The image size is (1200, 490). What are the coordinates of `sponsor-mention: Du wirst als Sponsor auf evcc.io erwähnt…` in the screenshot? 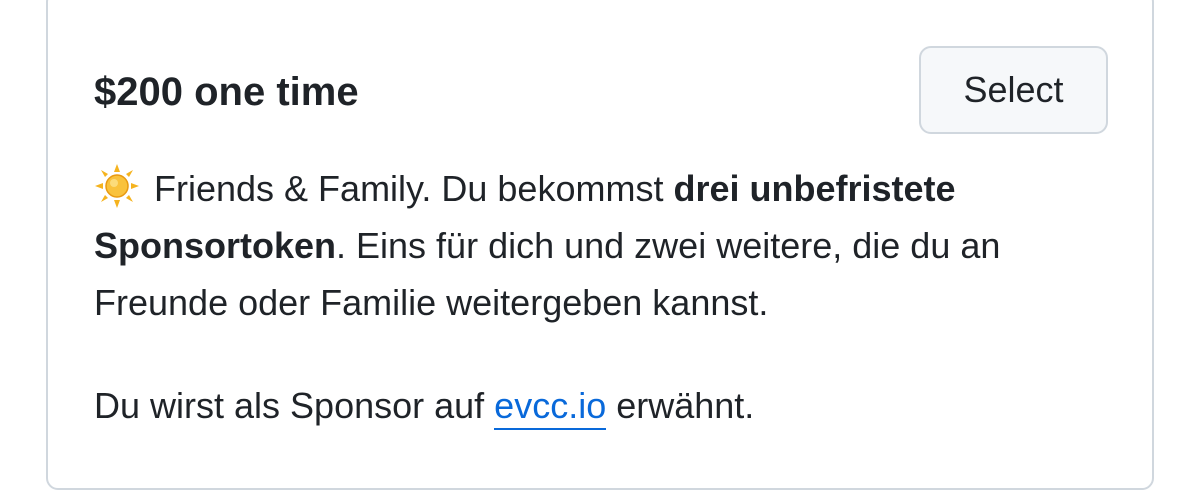 It's located at (424, 405).